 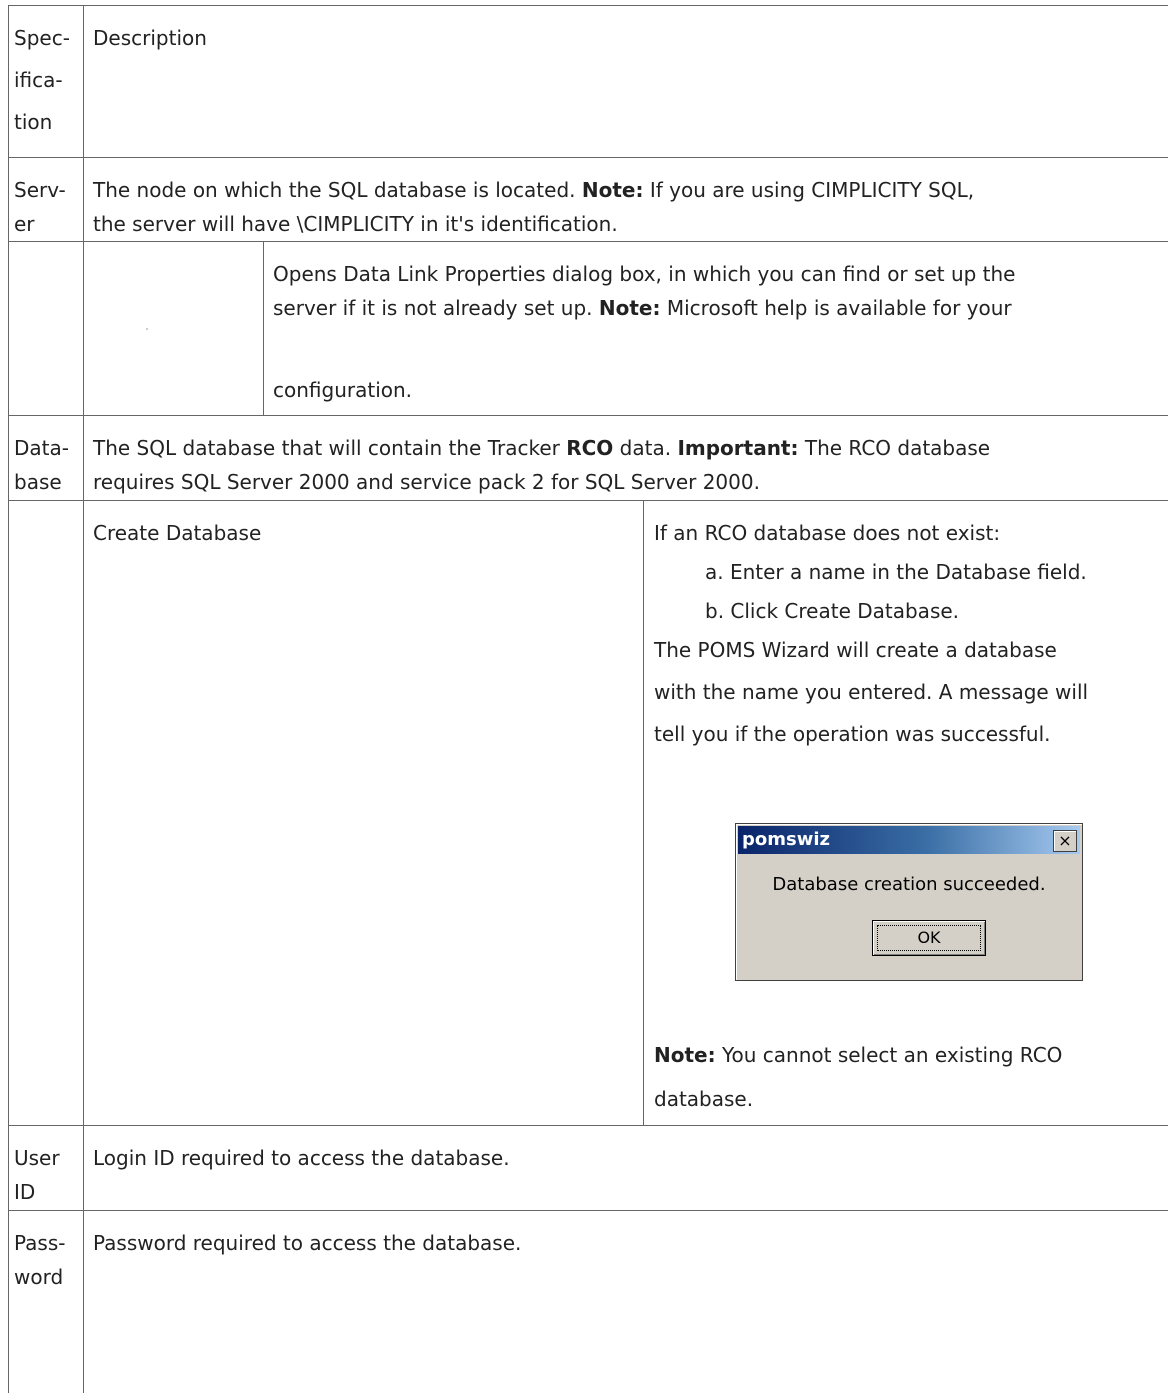 What do you see at coordinates (855, 650) in the screenshot?
I see `create-db-result-line-1: The POMS Wizard will create a database` at bounding box center [855, 650].